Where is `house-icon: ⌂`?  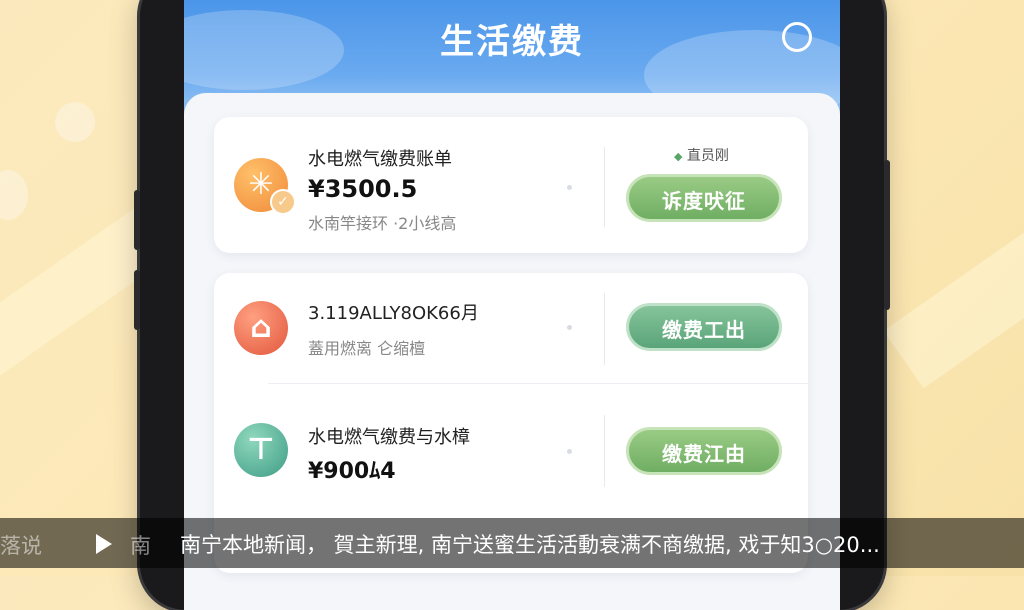
house-icon: ⌂ is located at coordinates (261, 328).